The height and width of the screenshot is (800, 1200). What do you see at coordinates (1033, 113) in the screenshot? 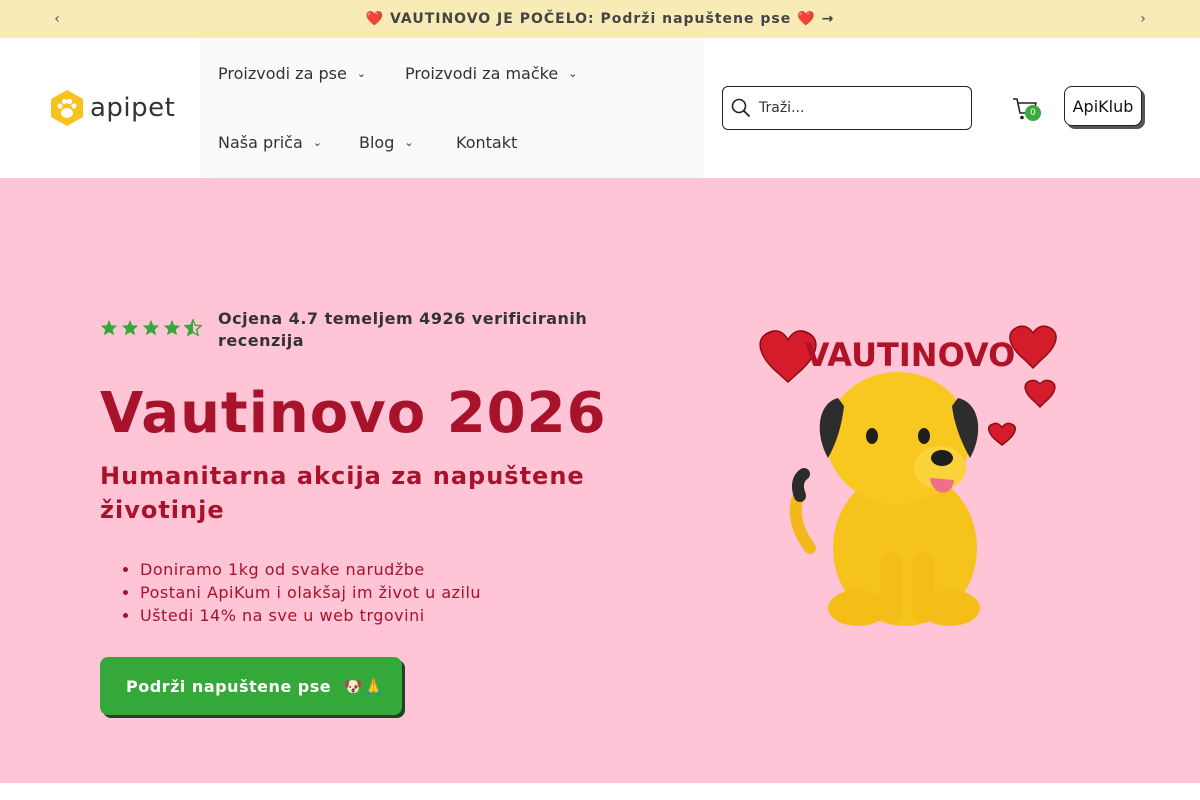
I see `cart-count-badge: 0` at bounding box center [1033, 113].